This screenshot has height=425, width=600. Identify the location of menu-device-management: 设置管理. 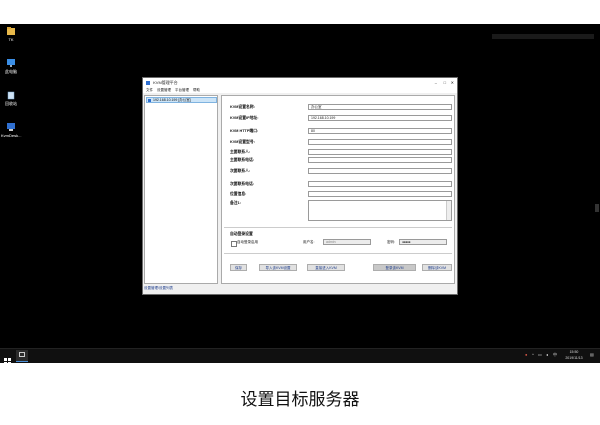
(164, 90).